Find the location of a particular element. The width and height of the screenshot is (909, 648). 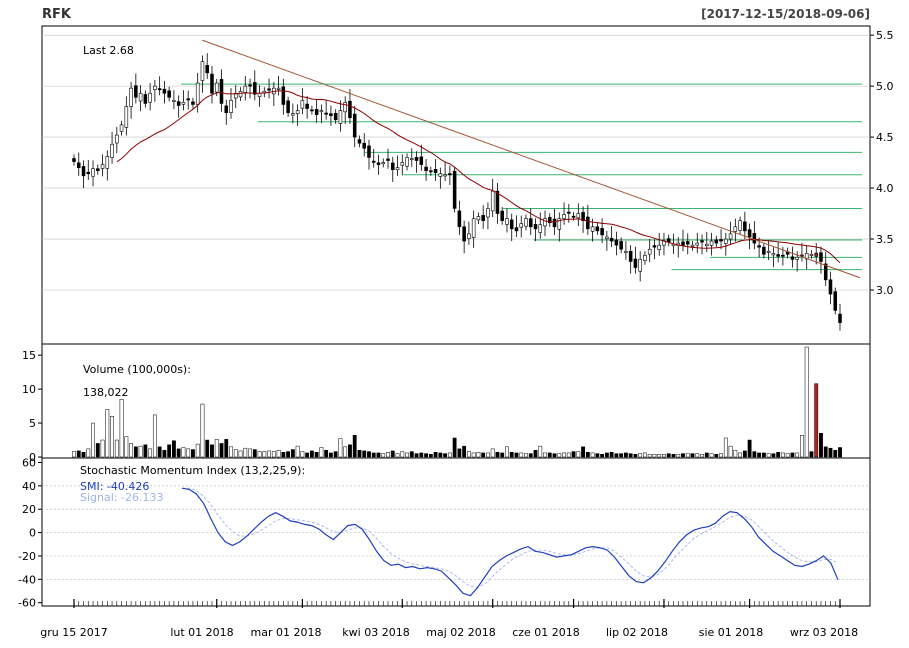

x-tick-label: sie 01 2018 is located at coordinates (731, 632).